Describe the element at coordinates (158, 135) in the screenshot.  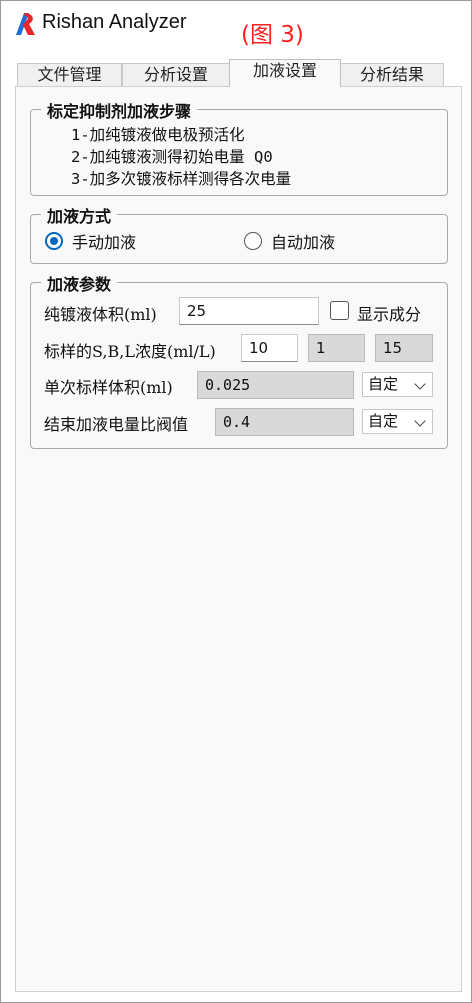
I see `step-item: 1-加纯镀液做电极预活化` at that location.